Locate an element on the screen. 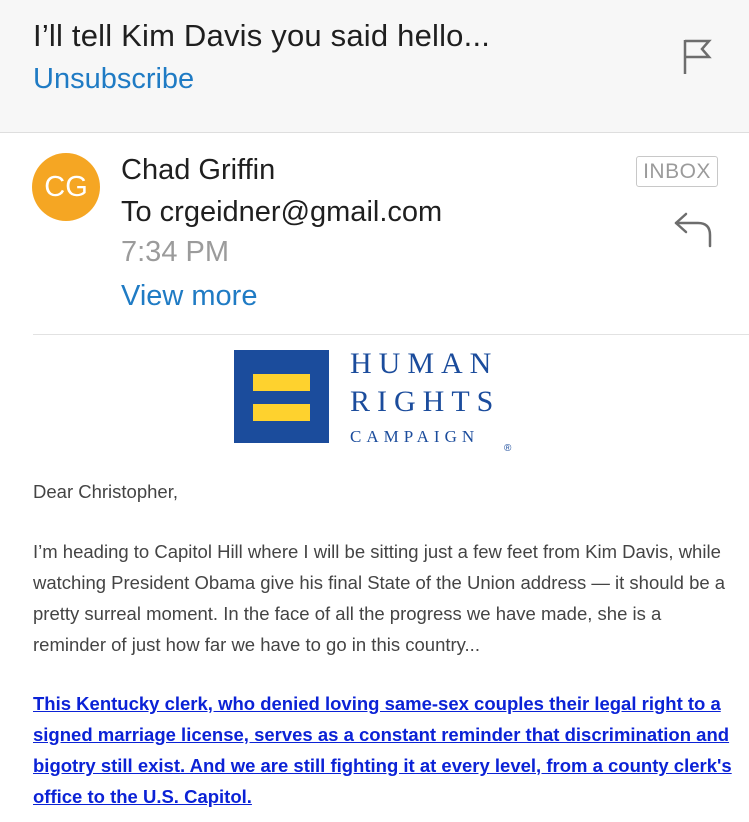 The width and height of the screenshot is (749, 822). timestamp: 7:34 PM is located at coordinates (175, 252).